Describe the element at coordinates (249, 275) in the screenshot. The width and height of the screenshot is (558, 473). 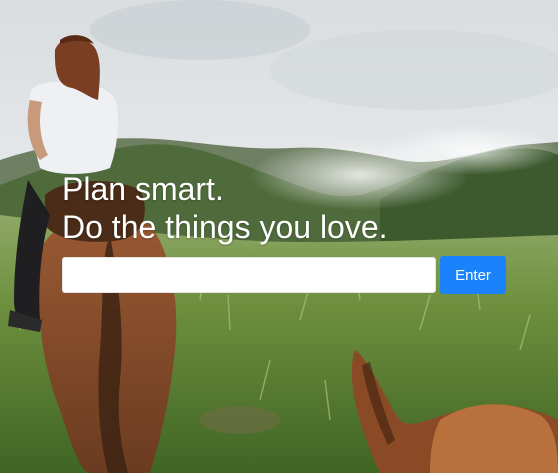
I see `email-input` at that location.